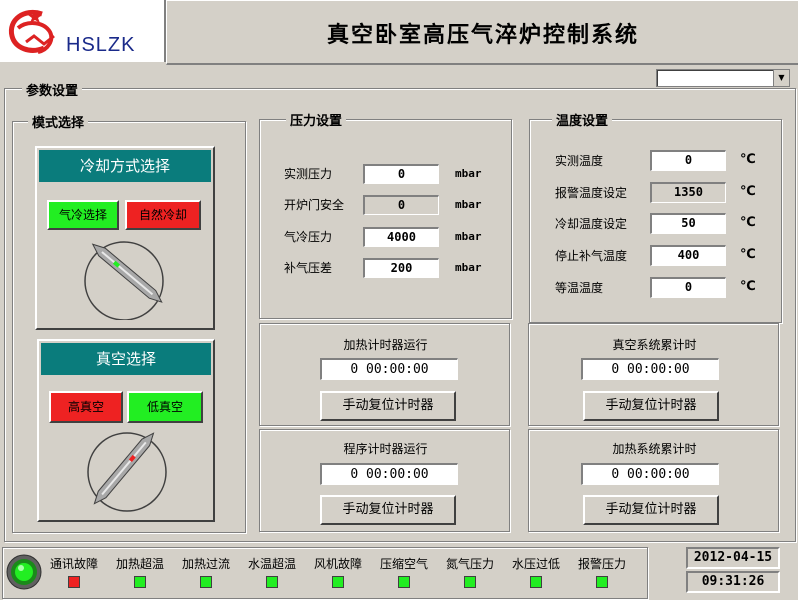  I want to click on title-bar: 真空卧室高压气淬炉控制系统, so click(482, 32).